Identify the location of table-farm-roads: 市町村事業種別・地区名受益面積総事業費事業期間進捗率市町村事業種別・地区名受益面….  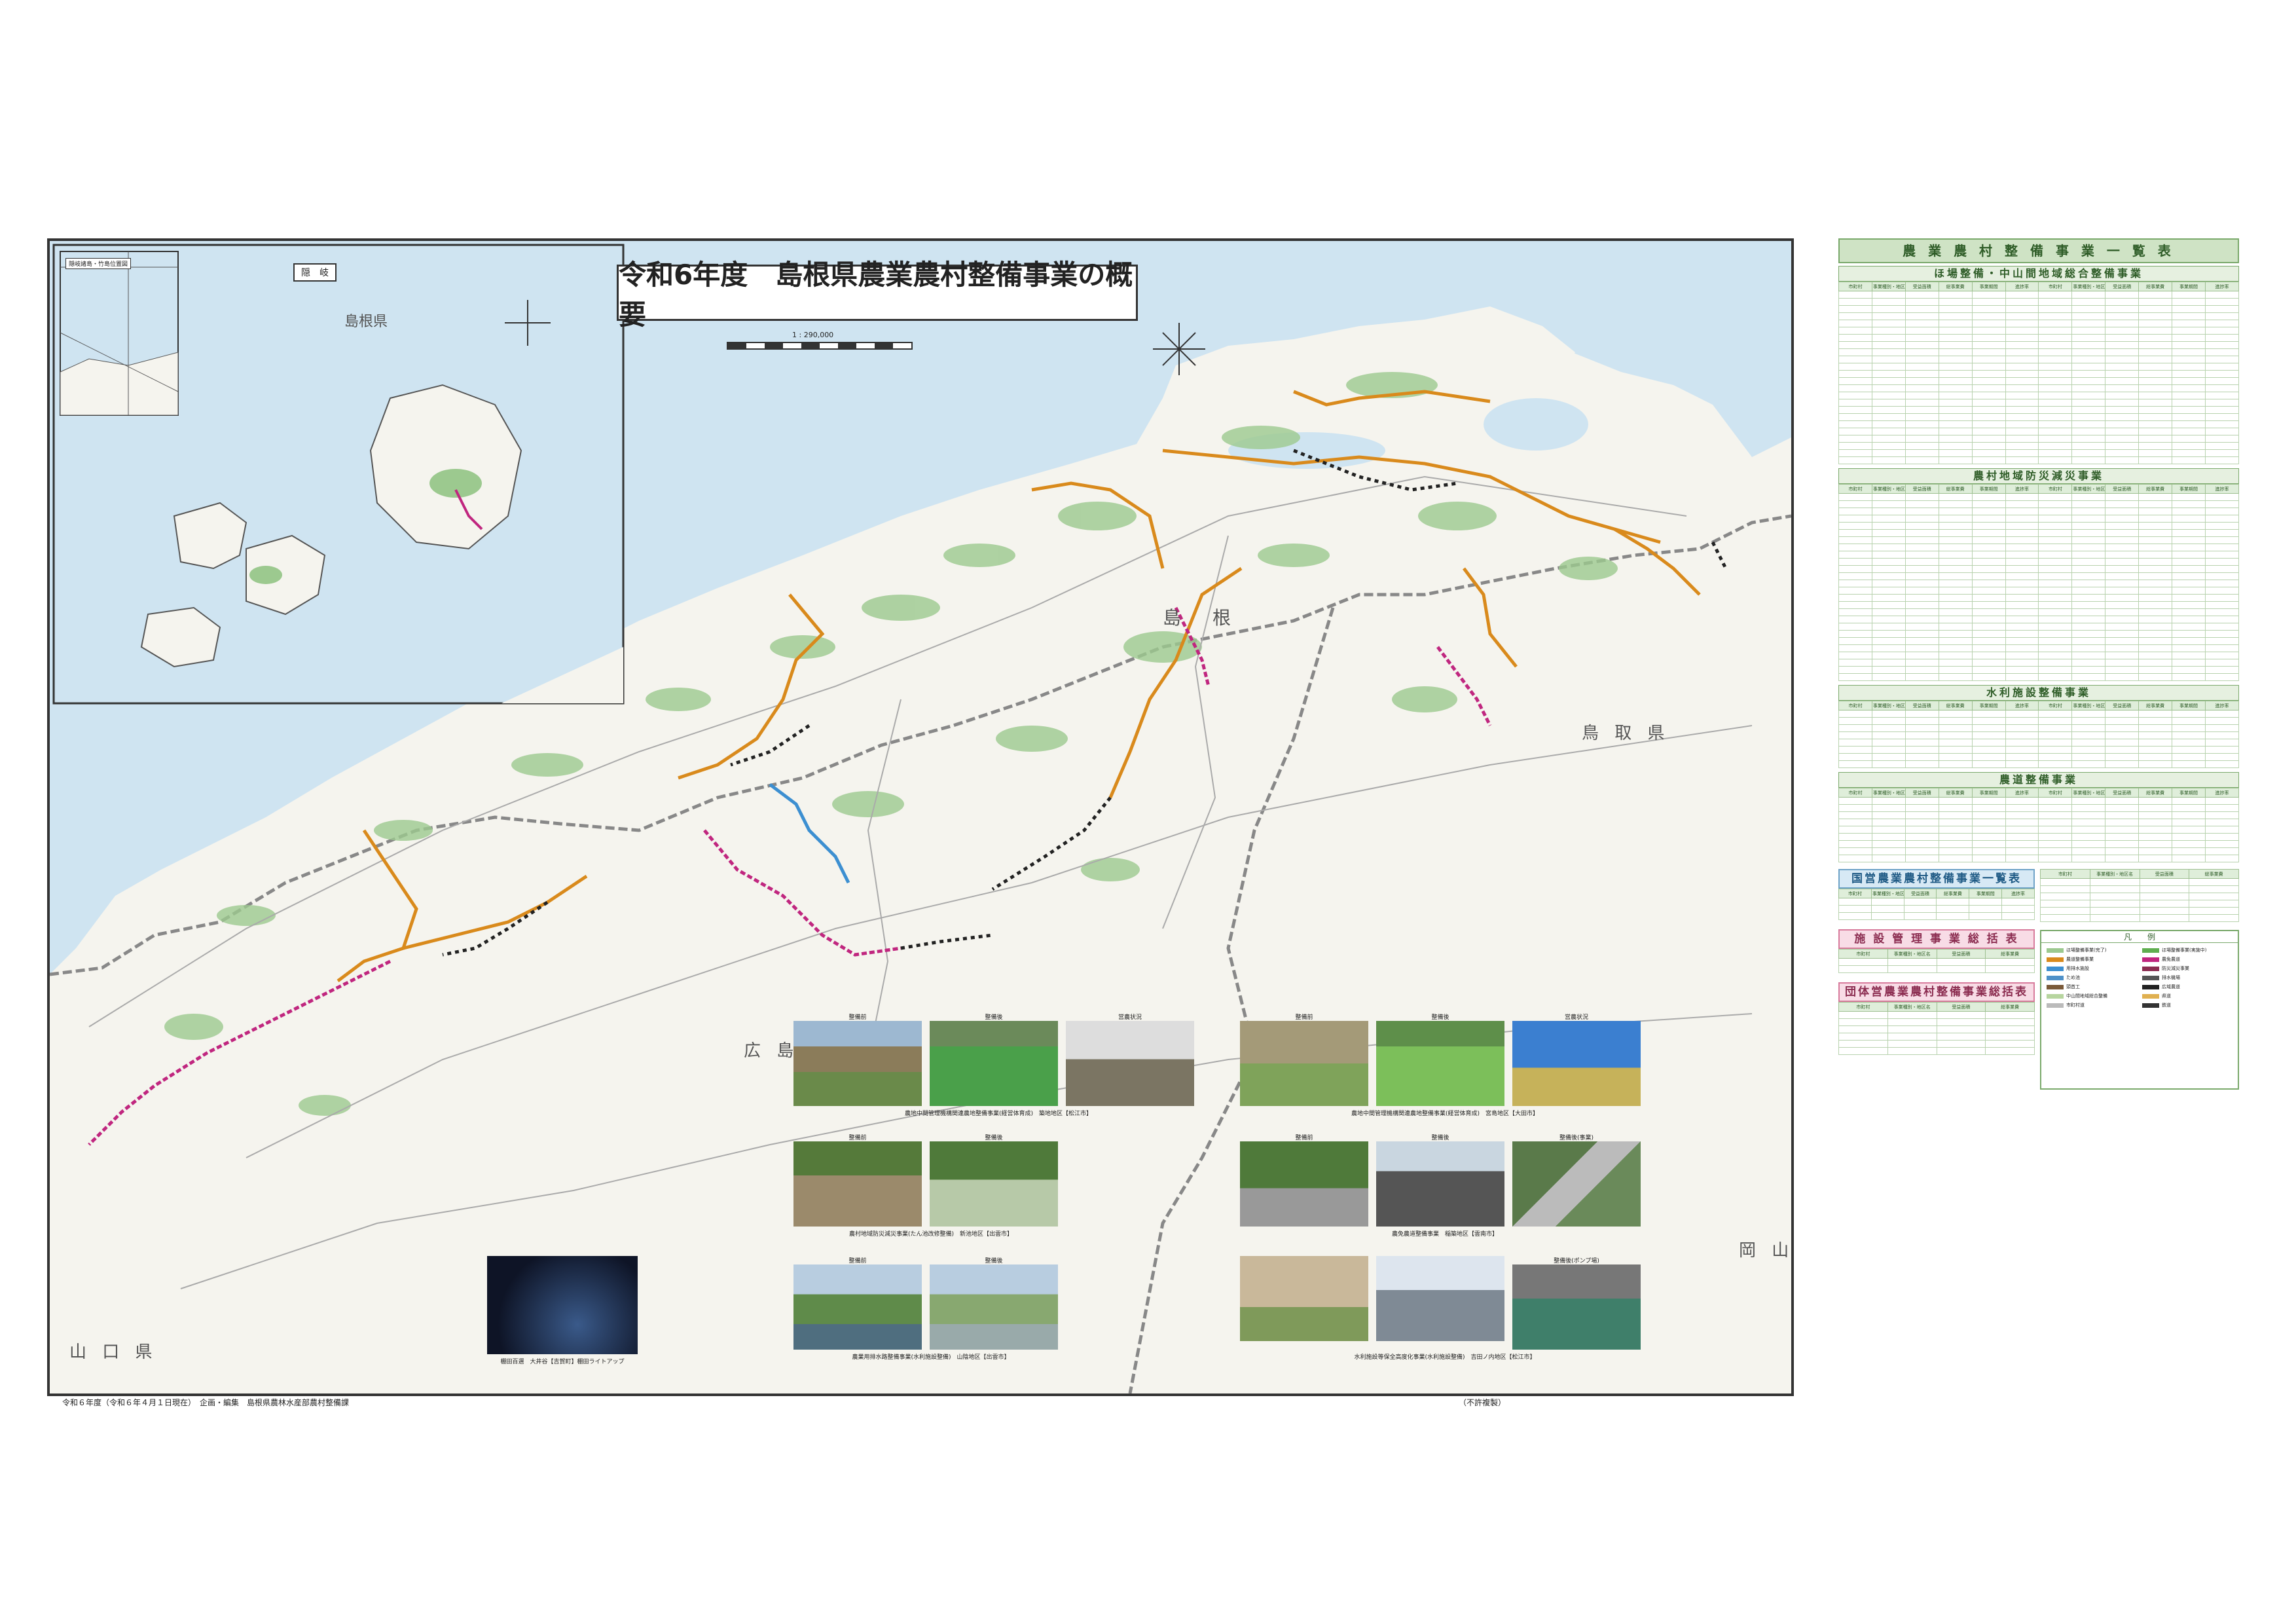
(2039, 825).